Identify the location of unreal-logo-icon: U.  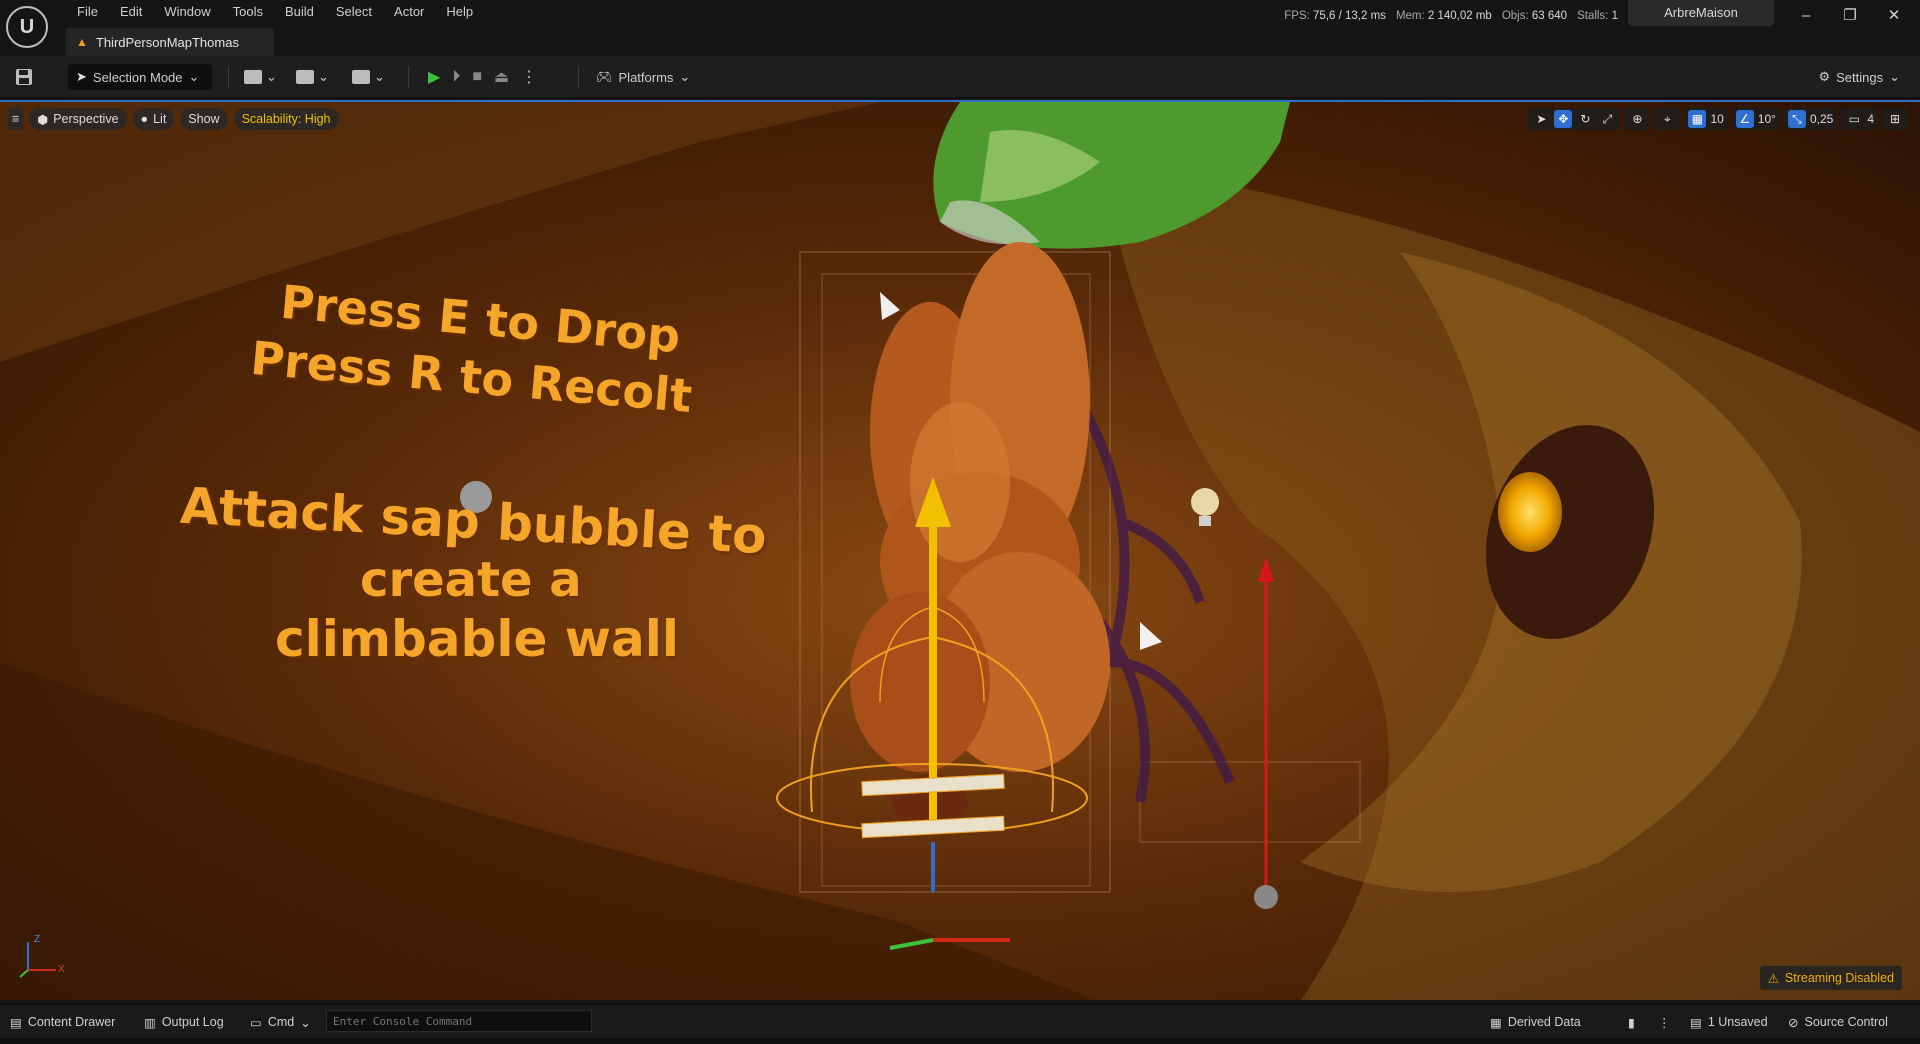
(27, 27).